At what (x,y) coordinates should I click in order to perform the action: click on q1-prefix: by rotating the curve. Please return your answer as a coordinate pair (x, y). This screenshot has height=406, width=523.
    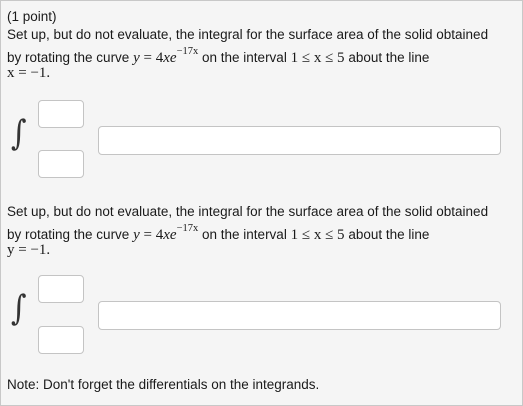
    Looking at the image, I should click on (68, 57).